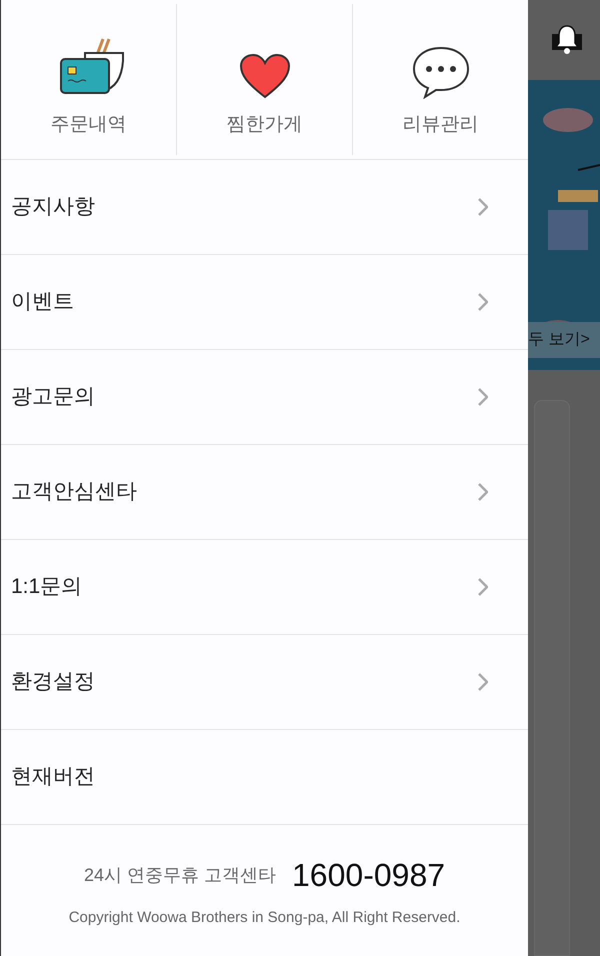  What do you see at coordinates (440, 71) in the screenshot?
I see `speech-bubble-icon` at bounding box center [440, 71].